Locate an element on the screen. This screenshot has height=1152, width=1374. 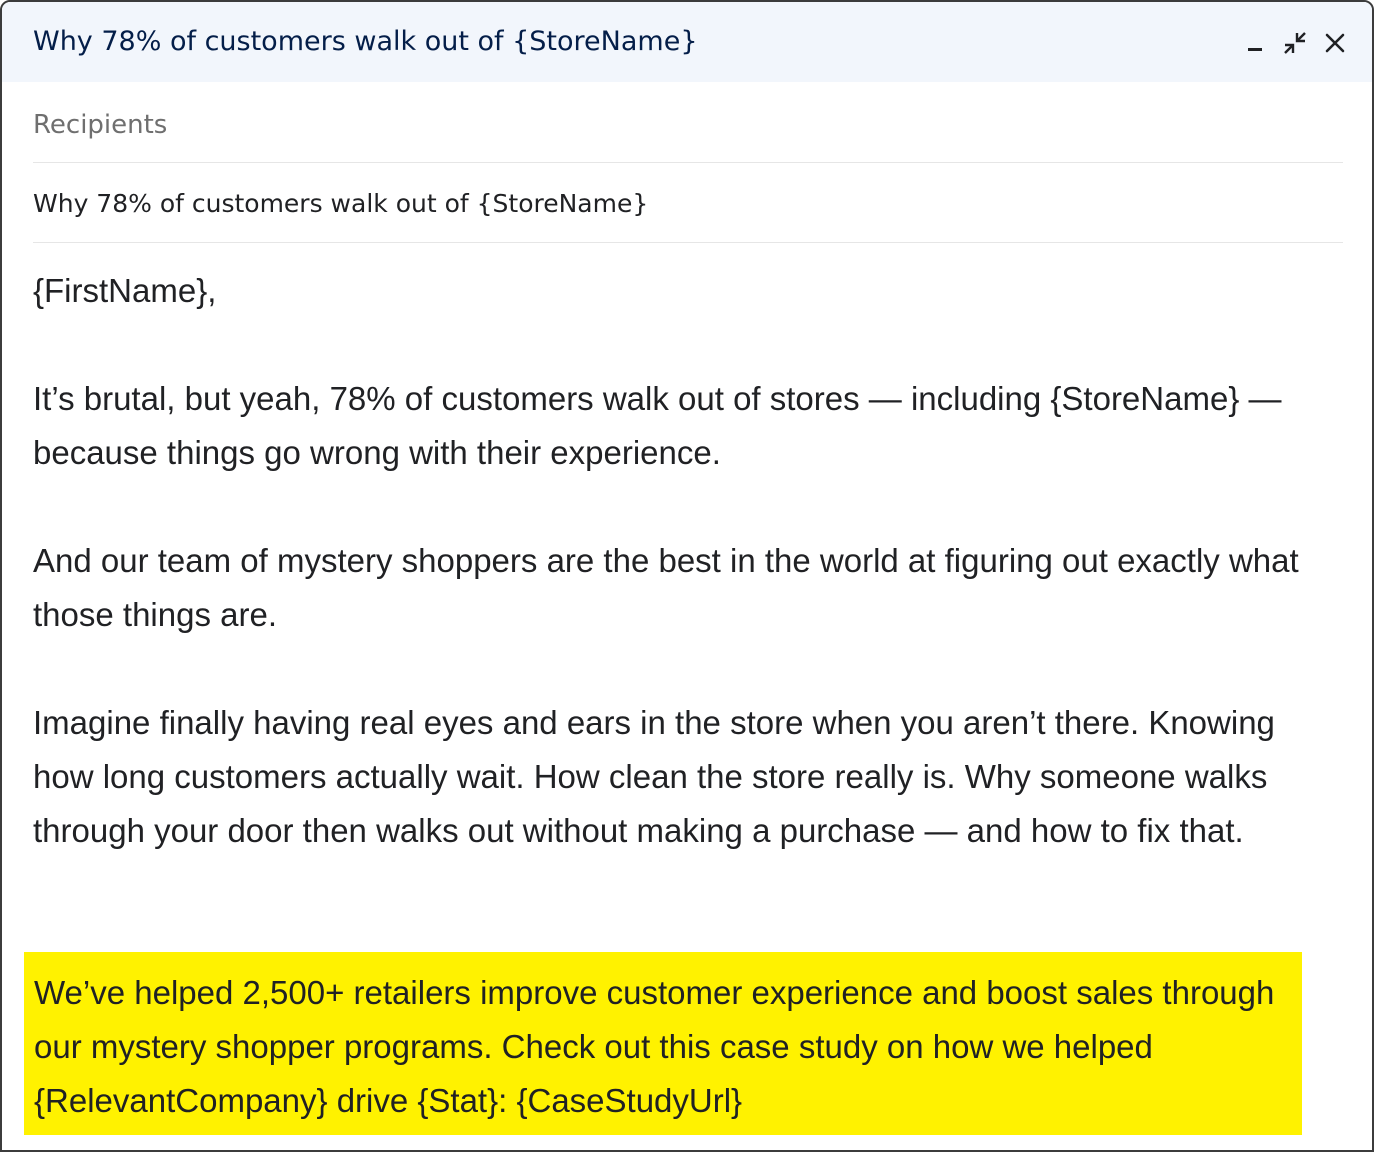
close-icon is located at coordinates (1335, 43).